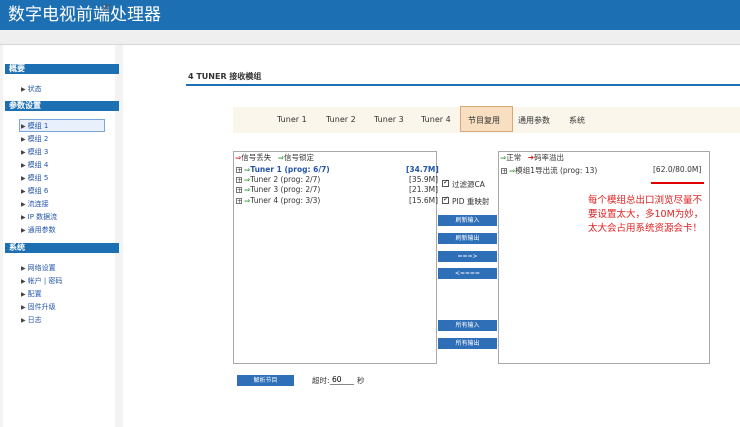 This screenshot has height=427, width=740. I want to click on legend-locked-label: 信号锁定, so click(298, 157).